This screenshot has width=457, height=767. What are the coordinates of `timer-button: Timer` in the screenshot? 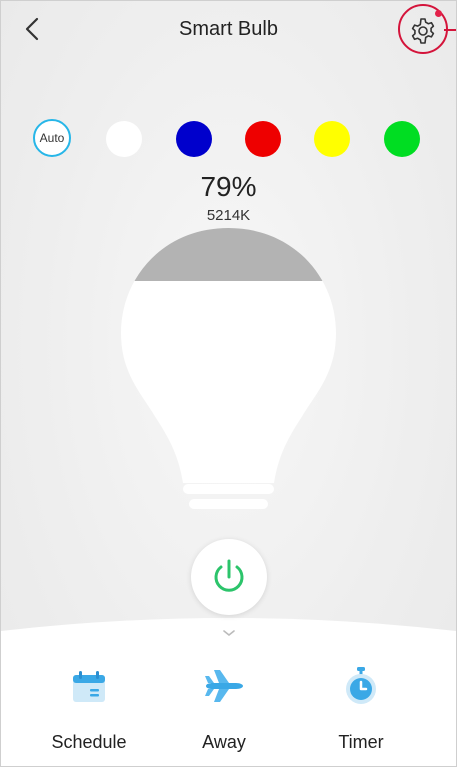 It's located at (361, 711).